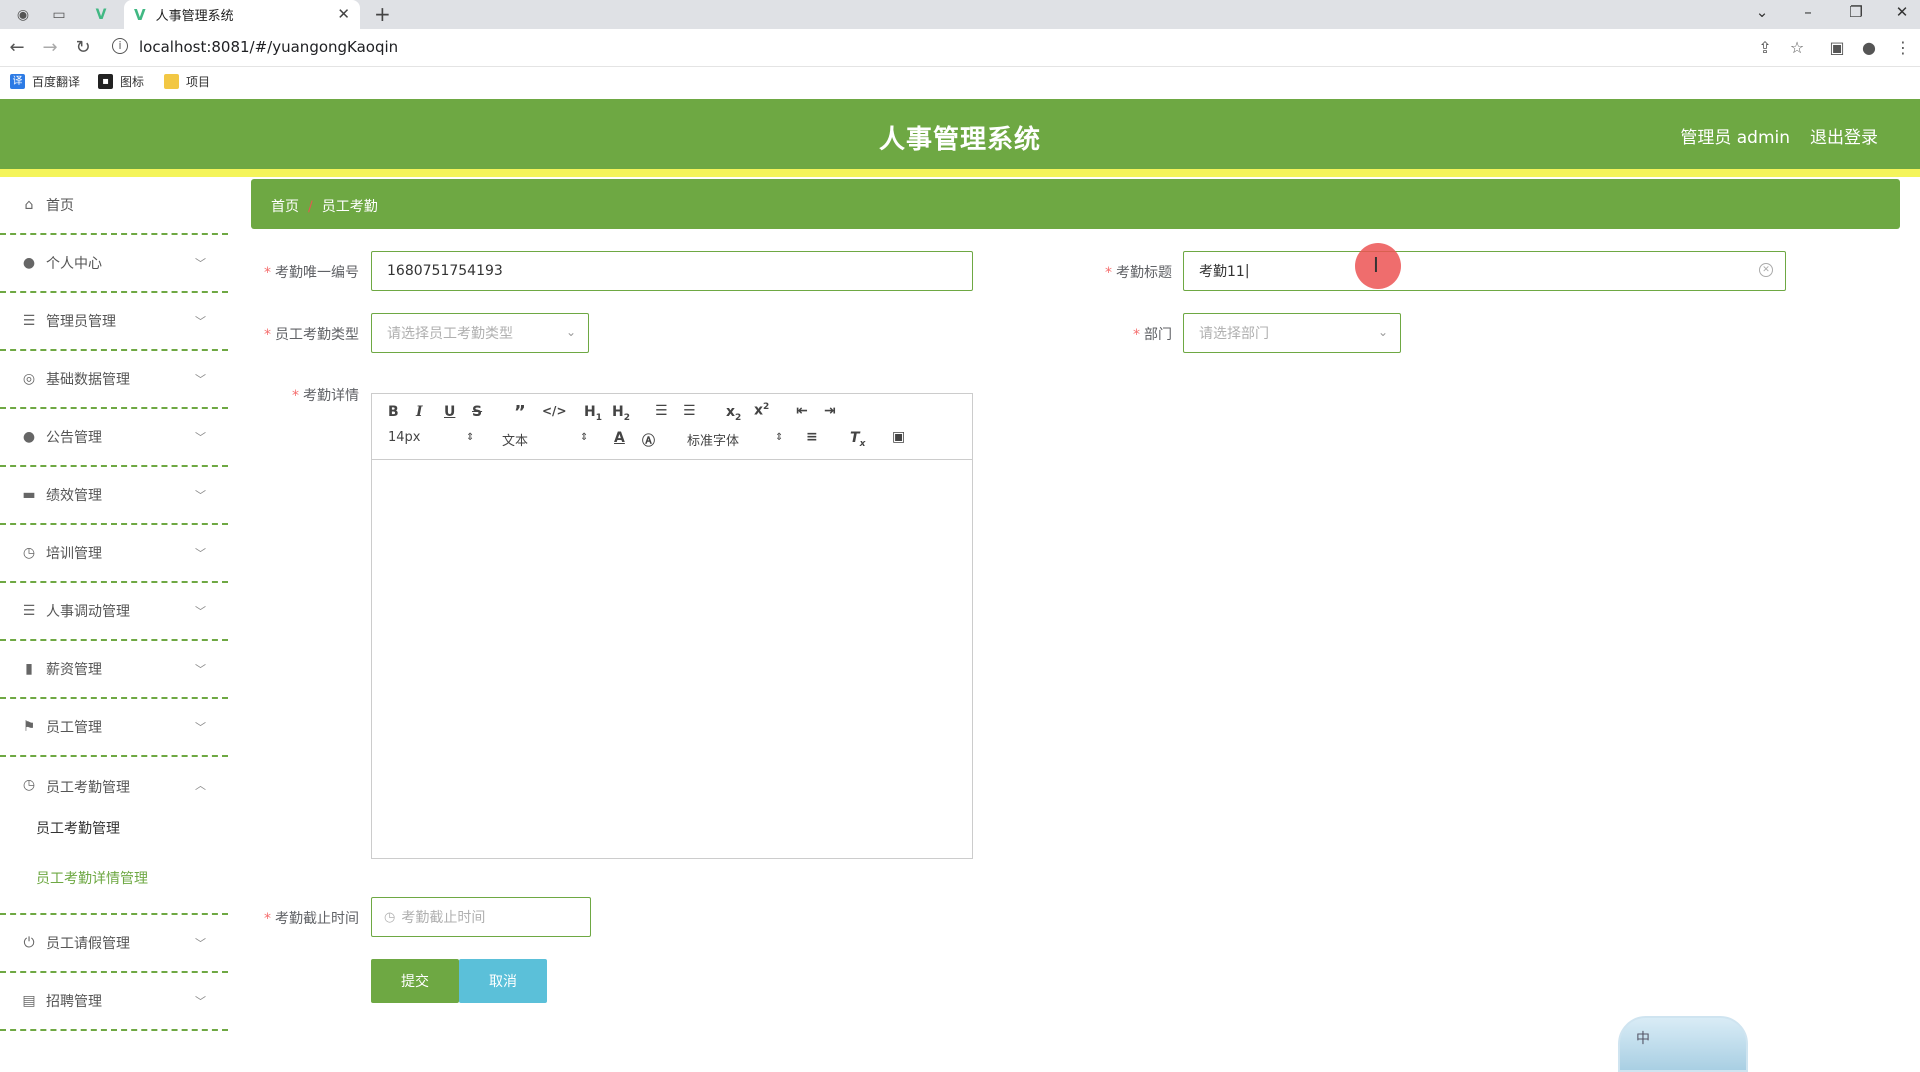  Describe the element at coordinates (672, 659) in the screenshot. I see `editor-body` at that location.